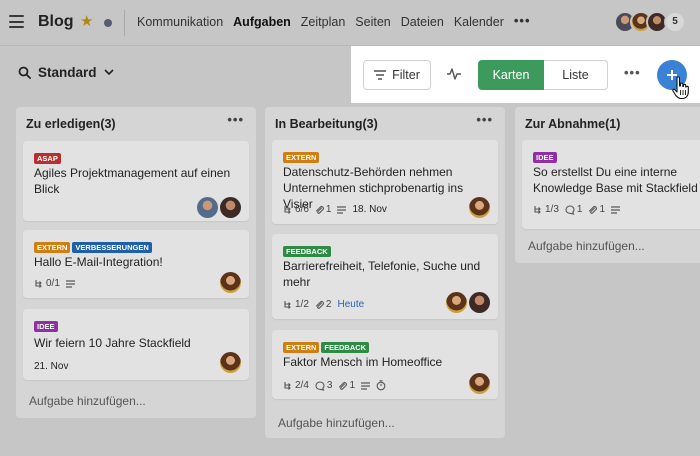 This screenshot has height=456, width=700. What do you see at coordinates (363, 362) in the screenshot?
I see `card-title: Faktor Mensch im Homeoffice` at bounding box center [363, 362].